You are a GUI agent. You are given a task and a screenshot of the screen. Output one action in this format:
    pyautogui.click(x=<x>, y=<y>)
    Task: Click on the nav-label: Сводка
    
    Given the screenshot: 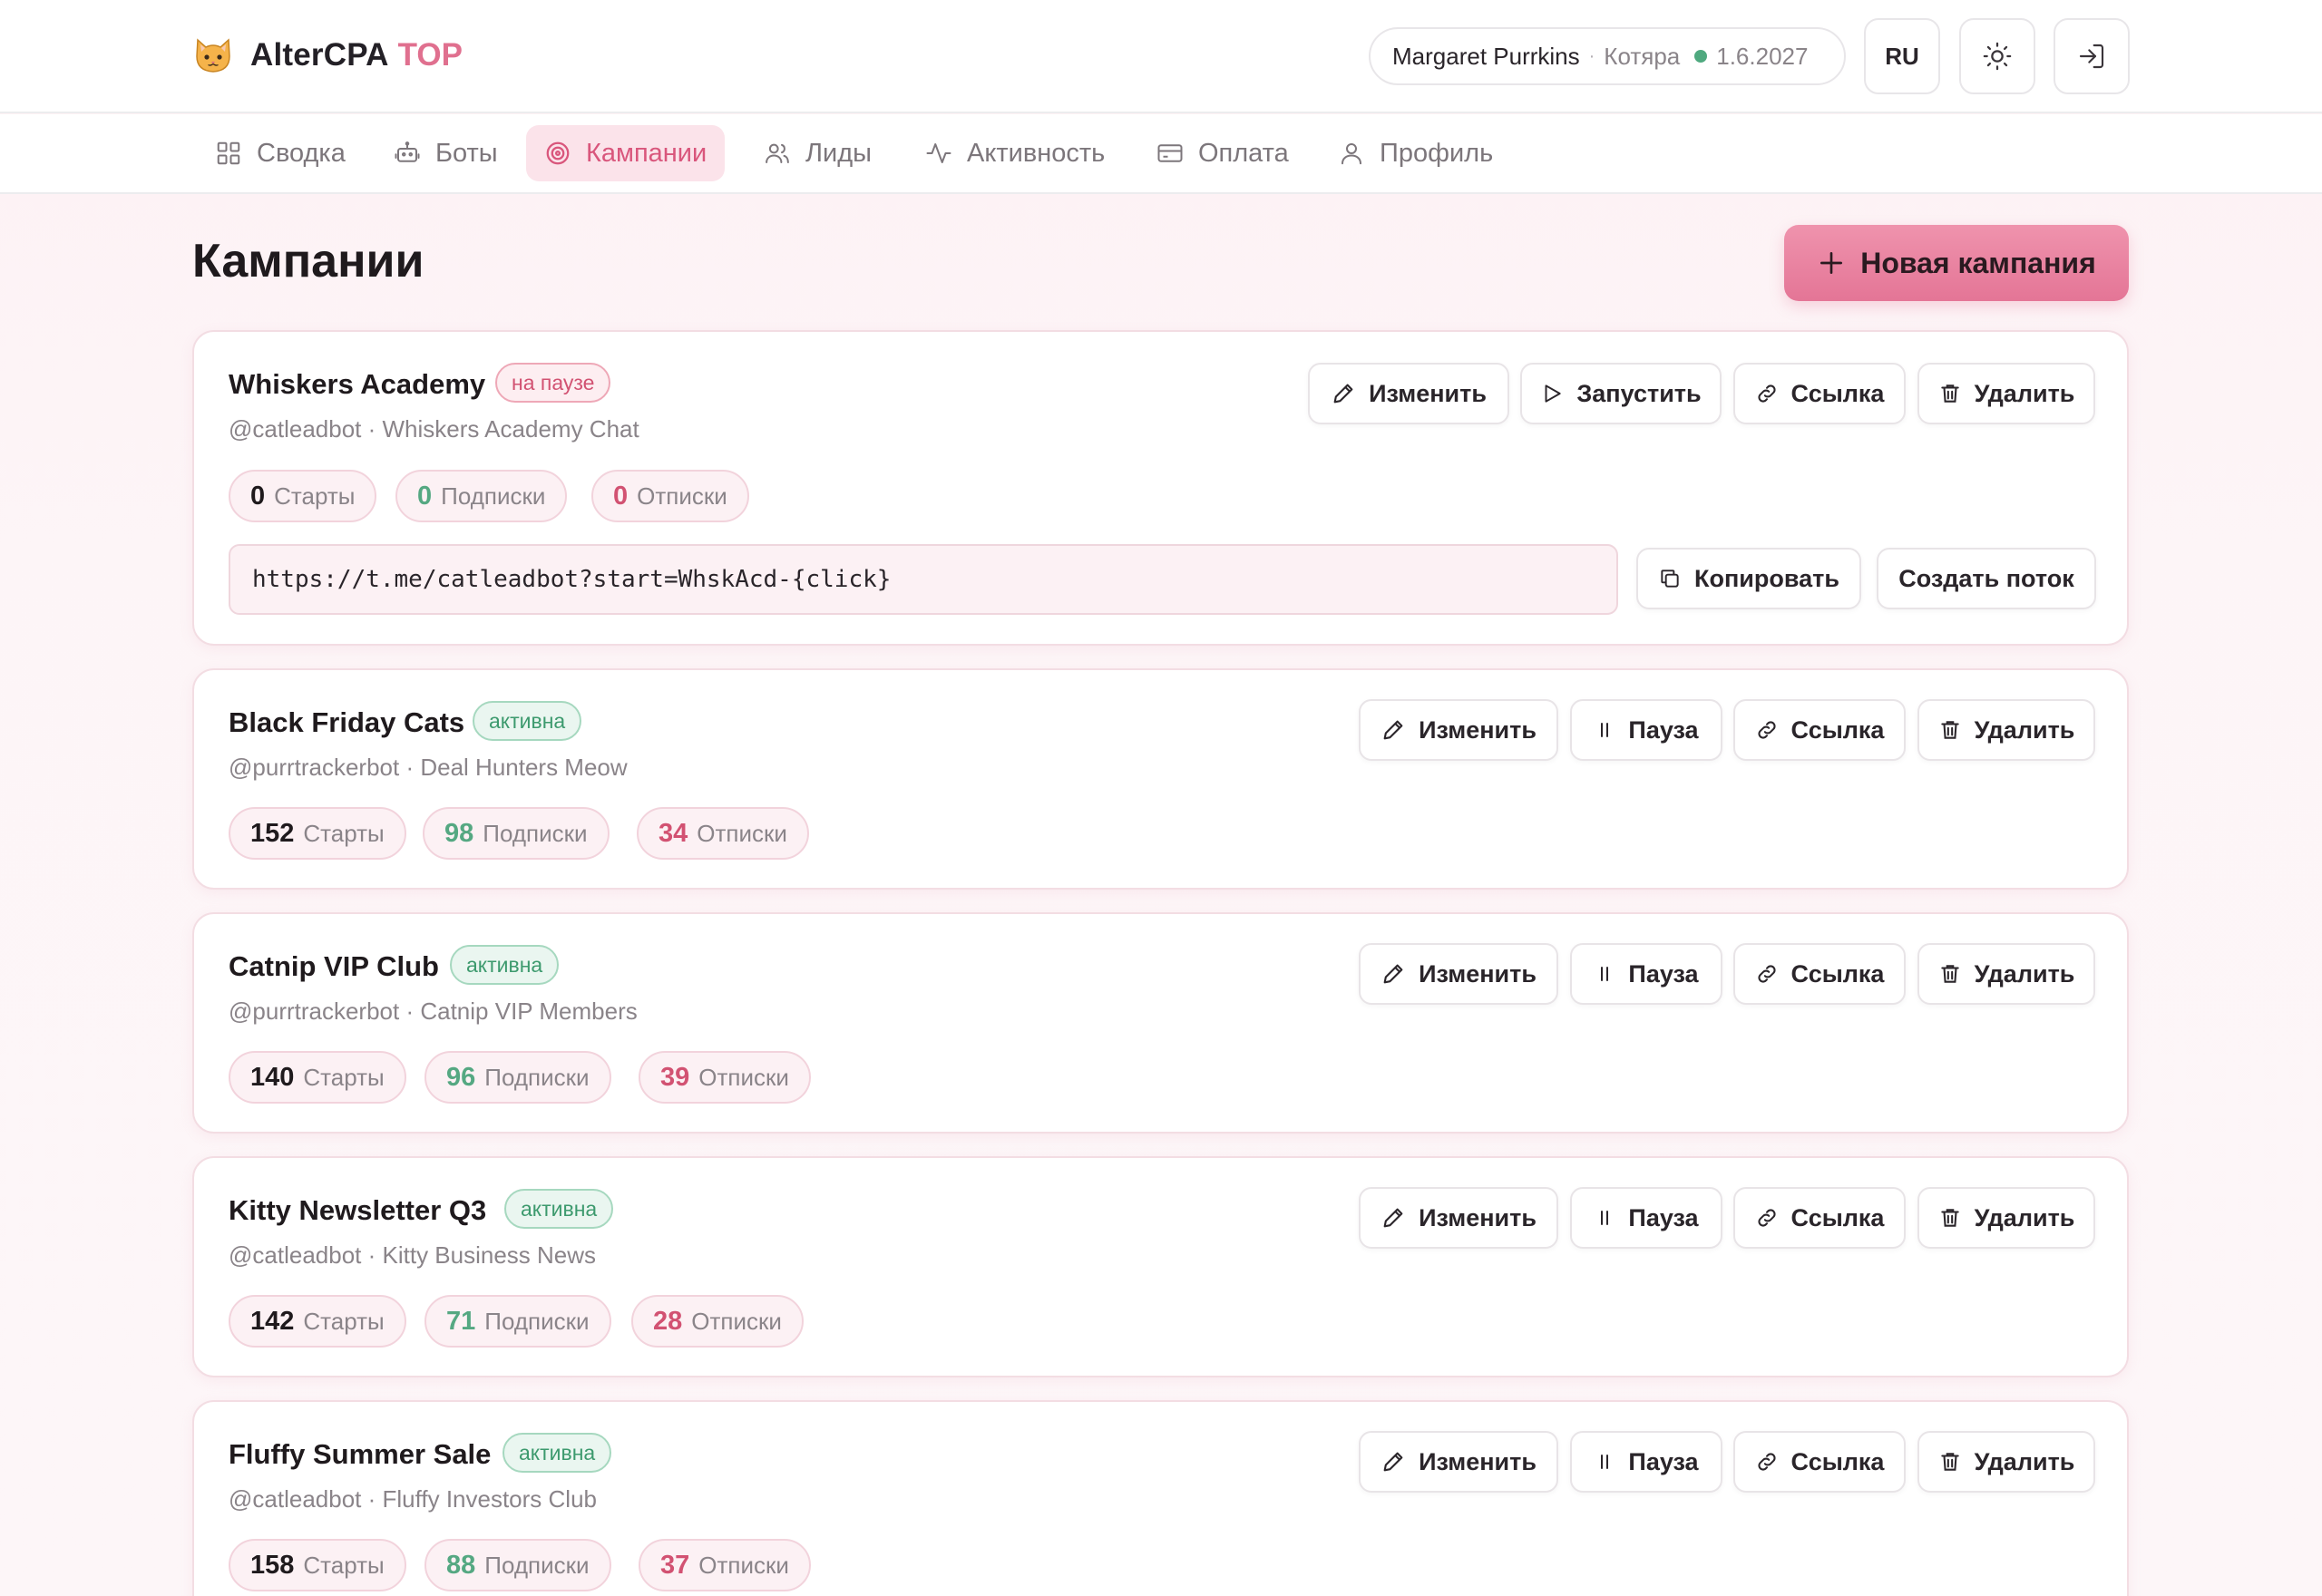 What is the action you would take?
    pyautogui.click(x=301, y=153)
    